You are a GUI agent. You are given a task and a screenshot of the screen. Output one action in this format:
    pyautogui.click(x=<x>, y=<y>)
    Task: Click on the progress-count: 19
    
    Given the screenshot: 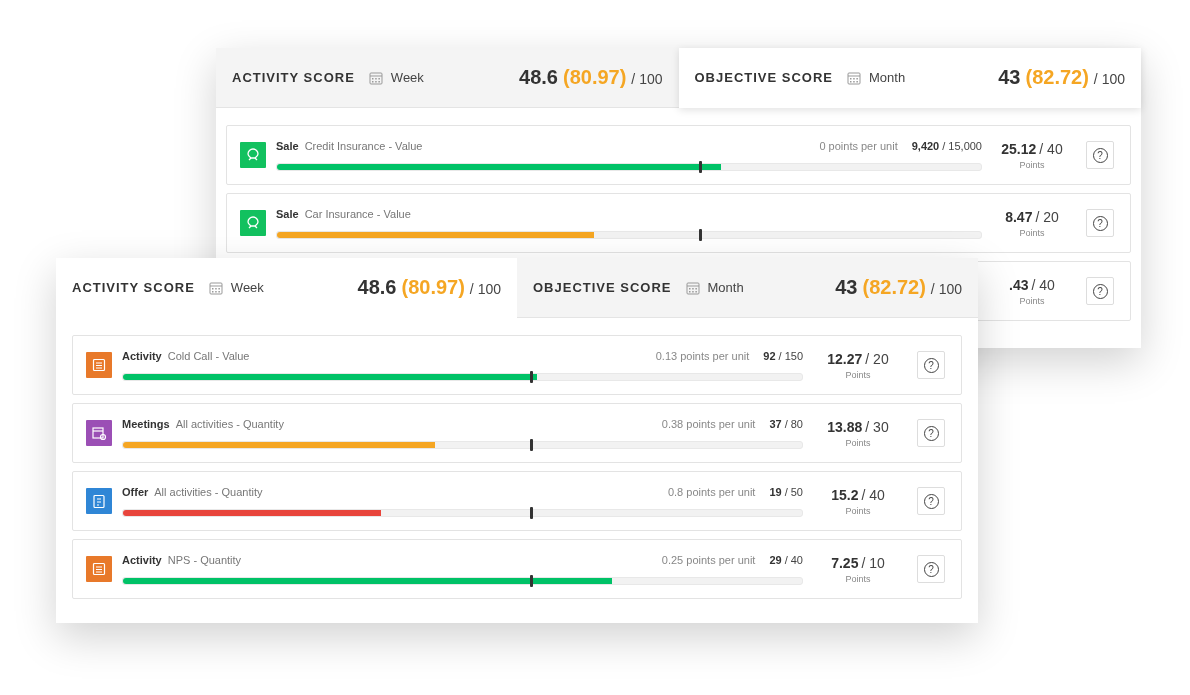 What is the action you would take?
    pyautogui.click(x=775, y=491)
    